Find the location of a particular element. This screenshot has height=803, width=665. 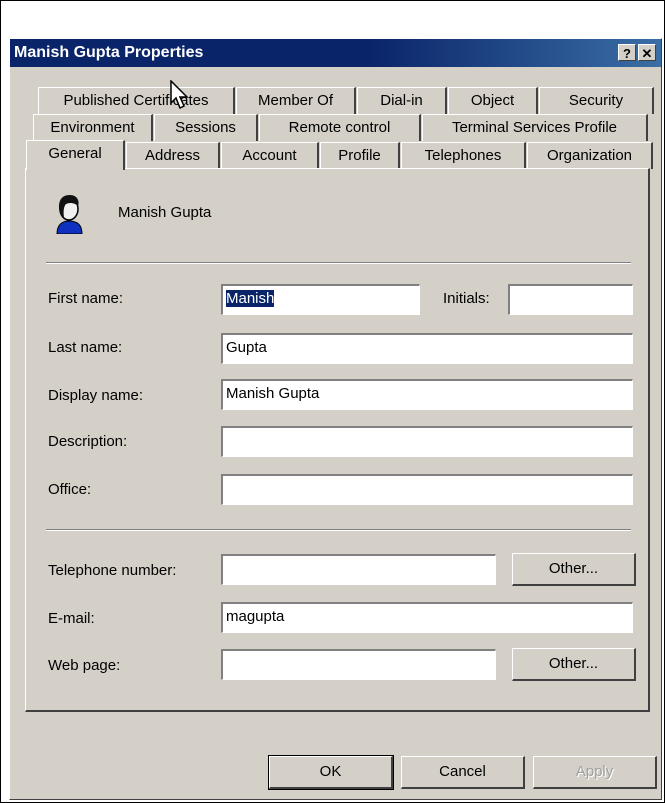

tab-dial-in: Dial-in is located at coordinates (402, 100).